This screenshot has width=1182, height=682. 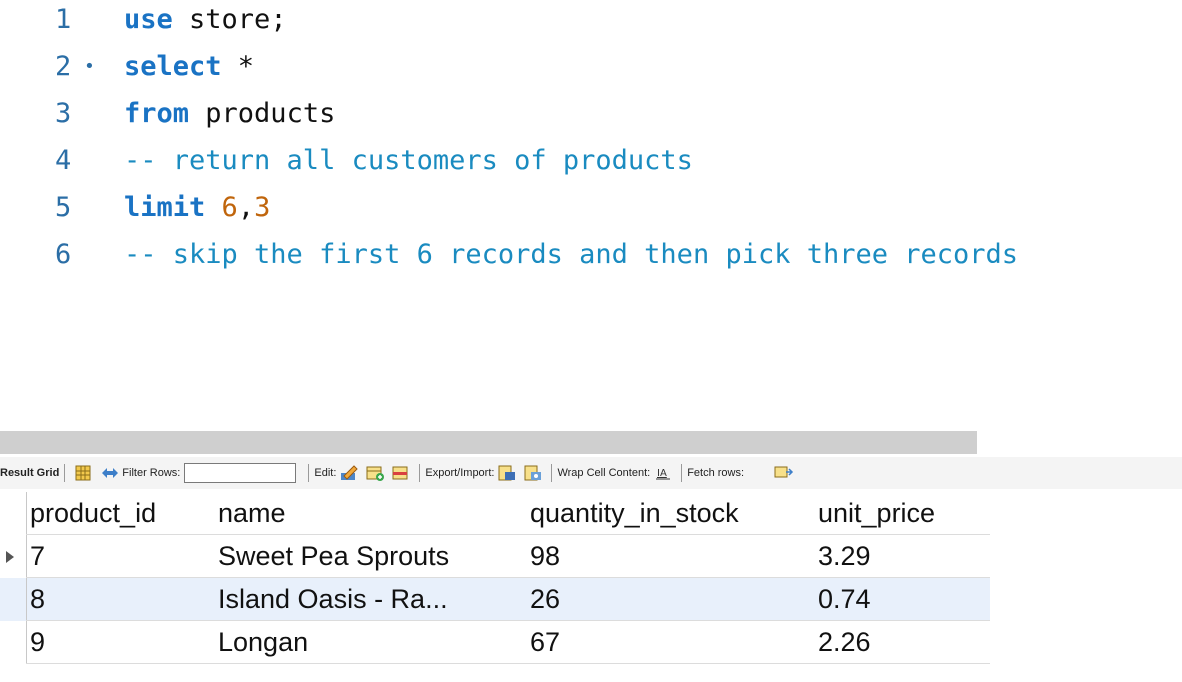 I want to click on grid-cell: 3.29, so click(x=903, y=556).